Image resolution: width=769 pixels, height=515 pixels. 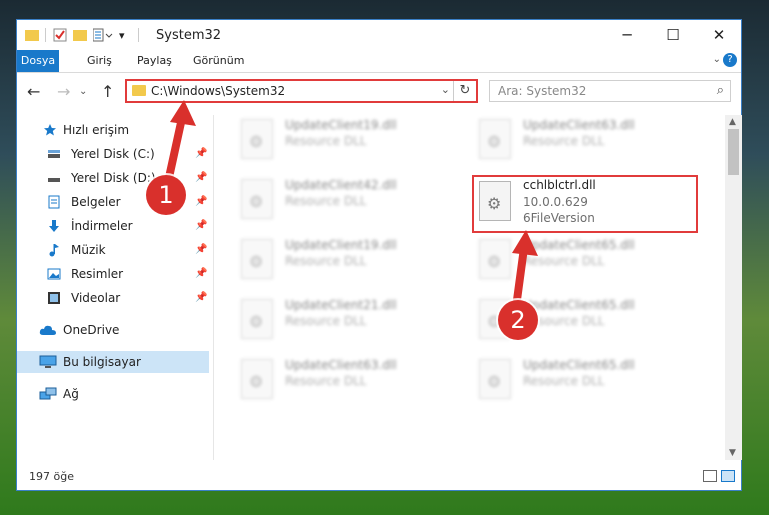 What do you see at coordinates (733, 287) in the screenshot?
I see `vertical-scrollbar: ▲ ▼` at bounding box center [733, 287].